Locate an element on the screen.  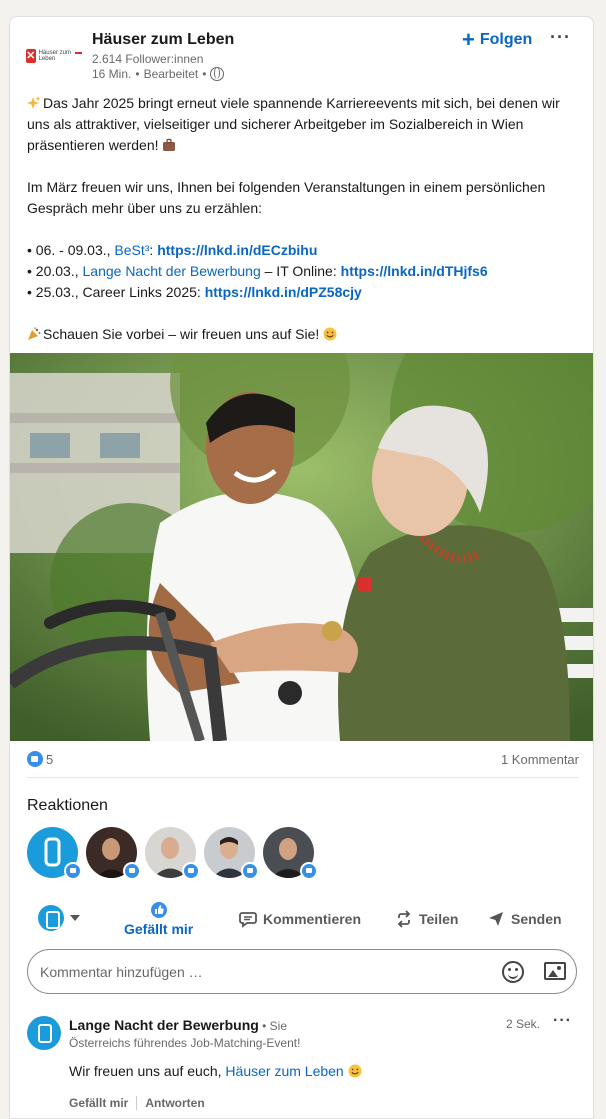
comment-count: 1 Kommentar is located at coordinates (540, 759).